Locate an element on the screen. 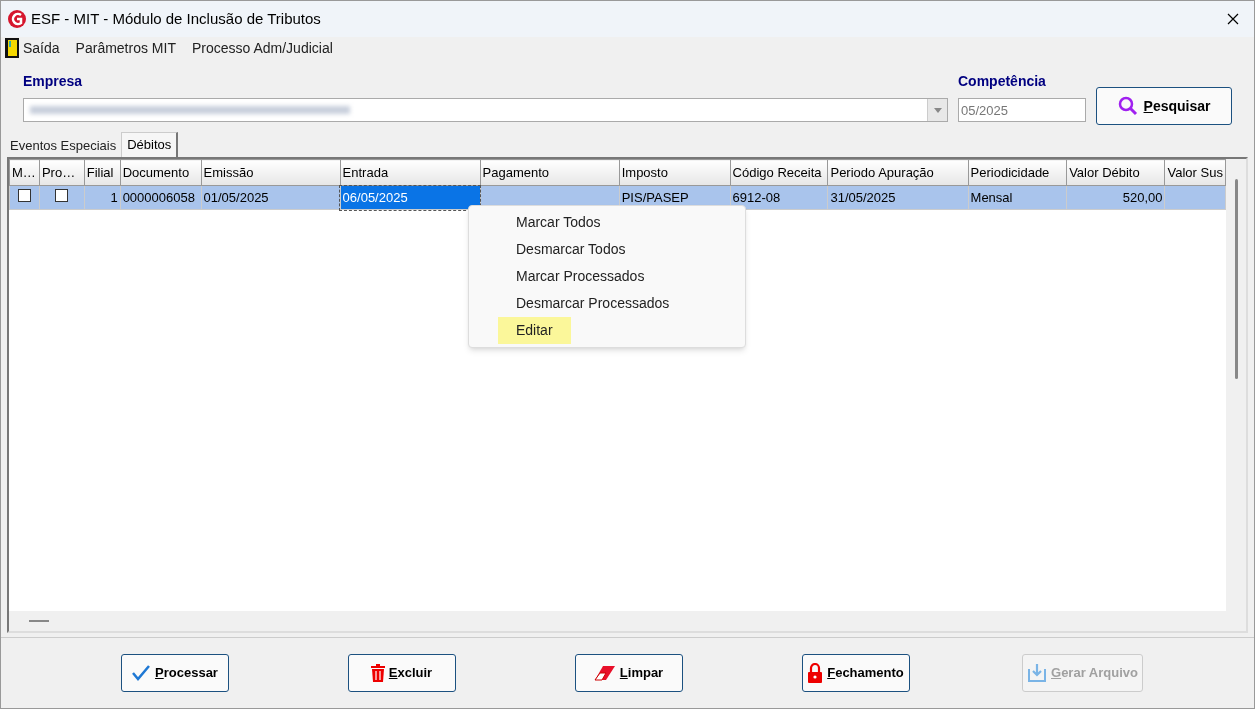 This screenshot has height=709, width=1255. column-header: Pagamento is located at coordinates (550, 172).